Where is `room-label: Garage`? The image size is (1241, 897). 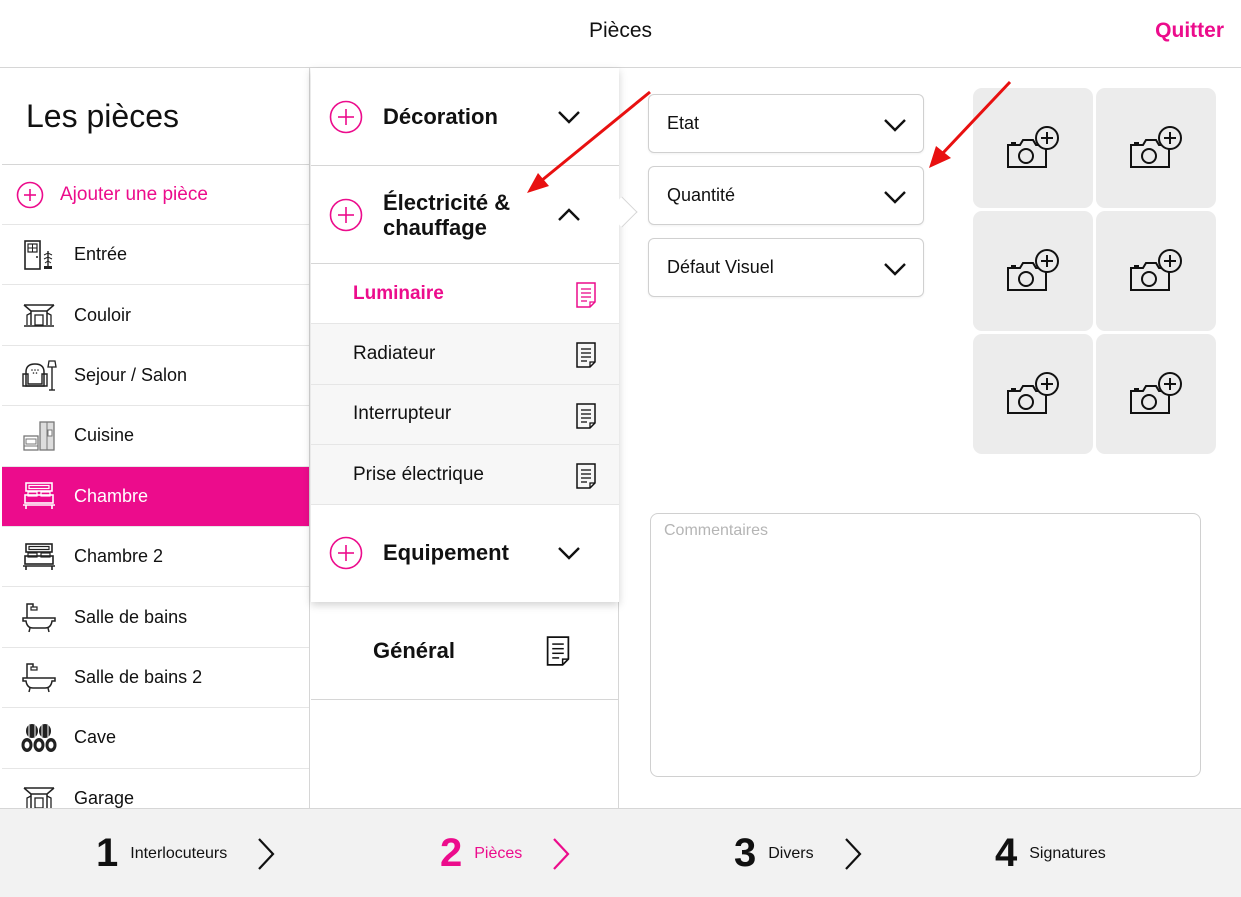
room-label: Garage is located at coordinates (104, 797).